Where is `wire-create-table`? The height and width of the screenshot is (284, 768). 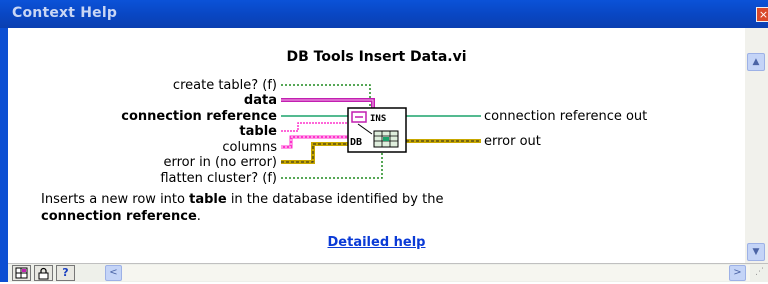
wire-create-table is located at coordinates (326, 96).